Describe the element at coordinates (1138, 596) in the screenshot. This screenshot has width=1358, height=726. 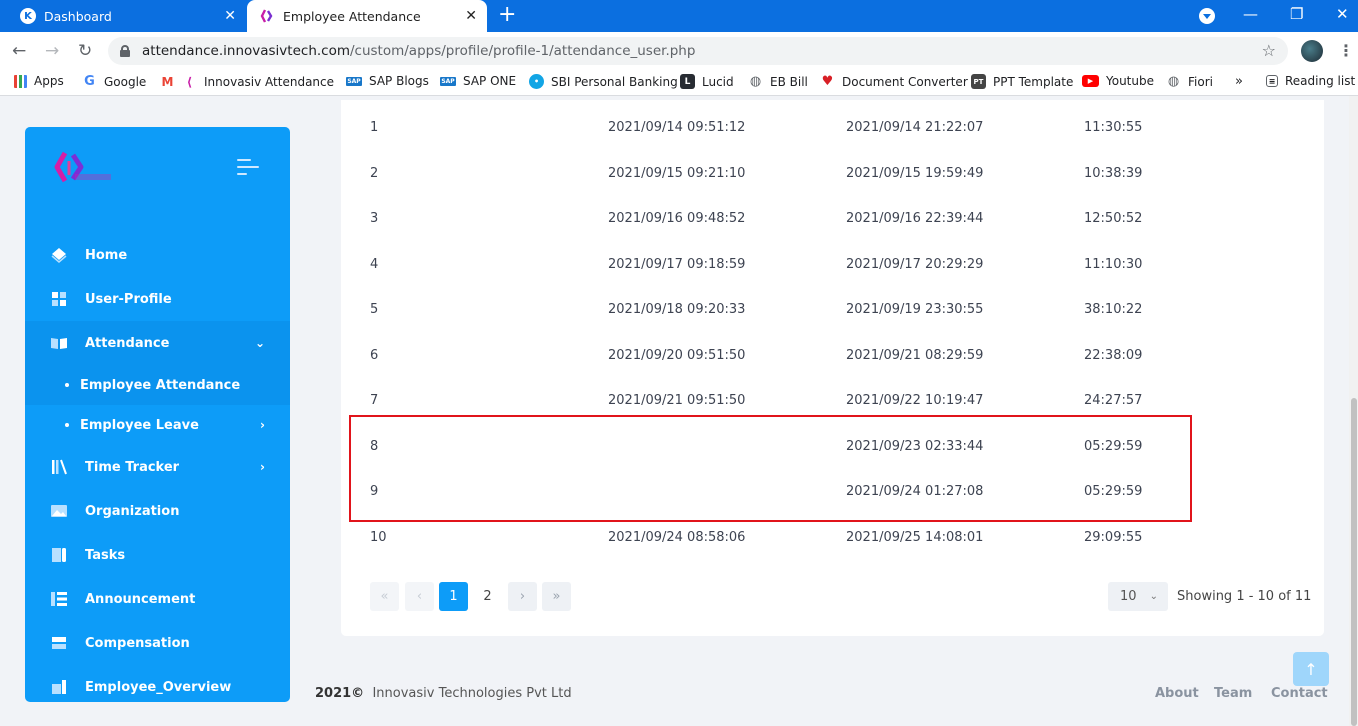
I see `rows-per-page-select: 10 ⌄` at that location.